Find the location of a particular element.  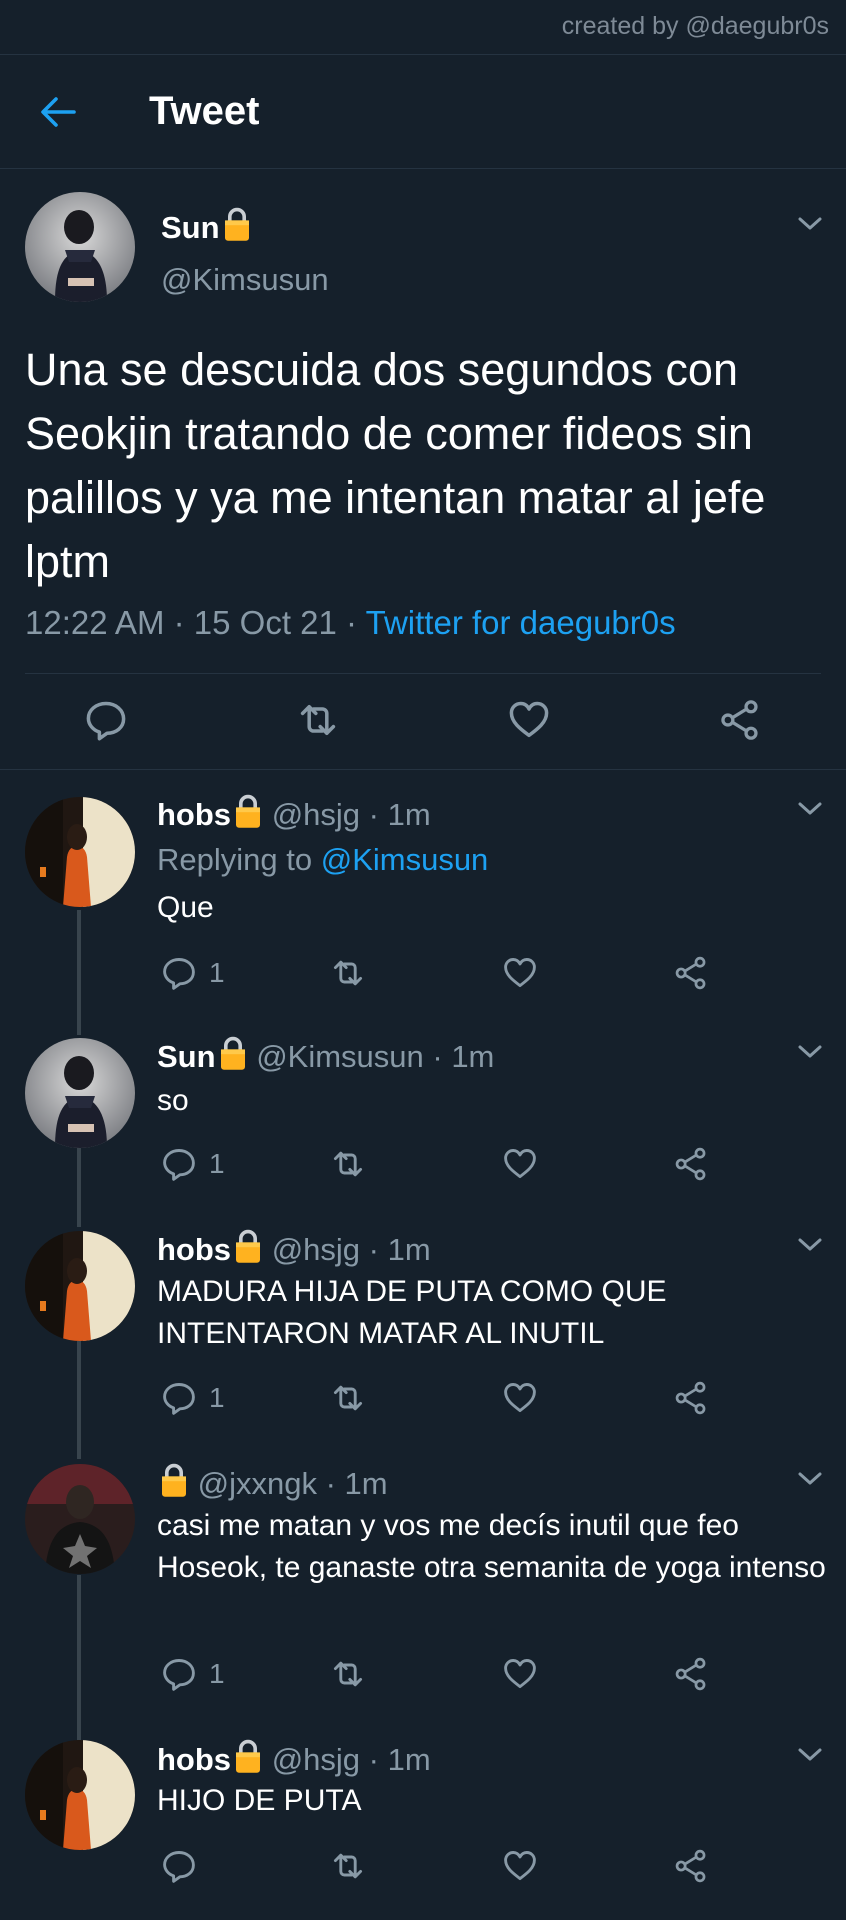

replying-to: Replying to @Kimsusun is located at coordinates (492, 860).